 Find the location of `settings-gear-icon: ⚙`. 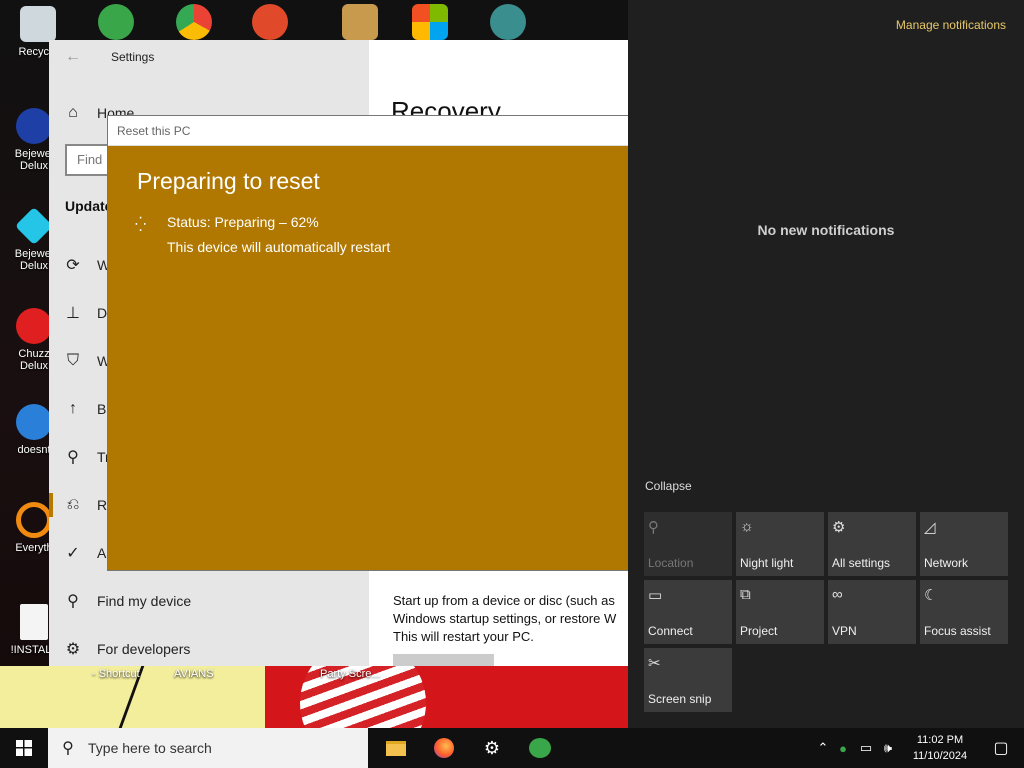

settings-gear-icon: ⚙ is located at coordinates (492, 747).